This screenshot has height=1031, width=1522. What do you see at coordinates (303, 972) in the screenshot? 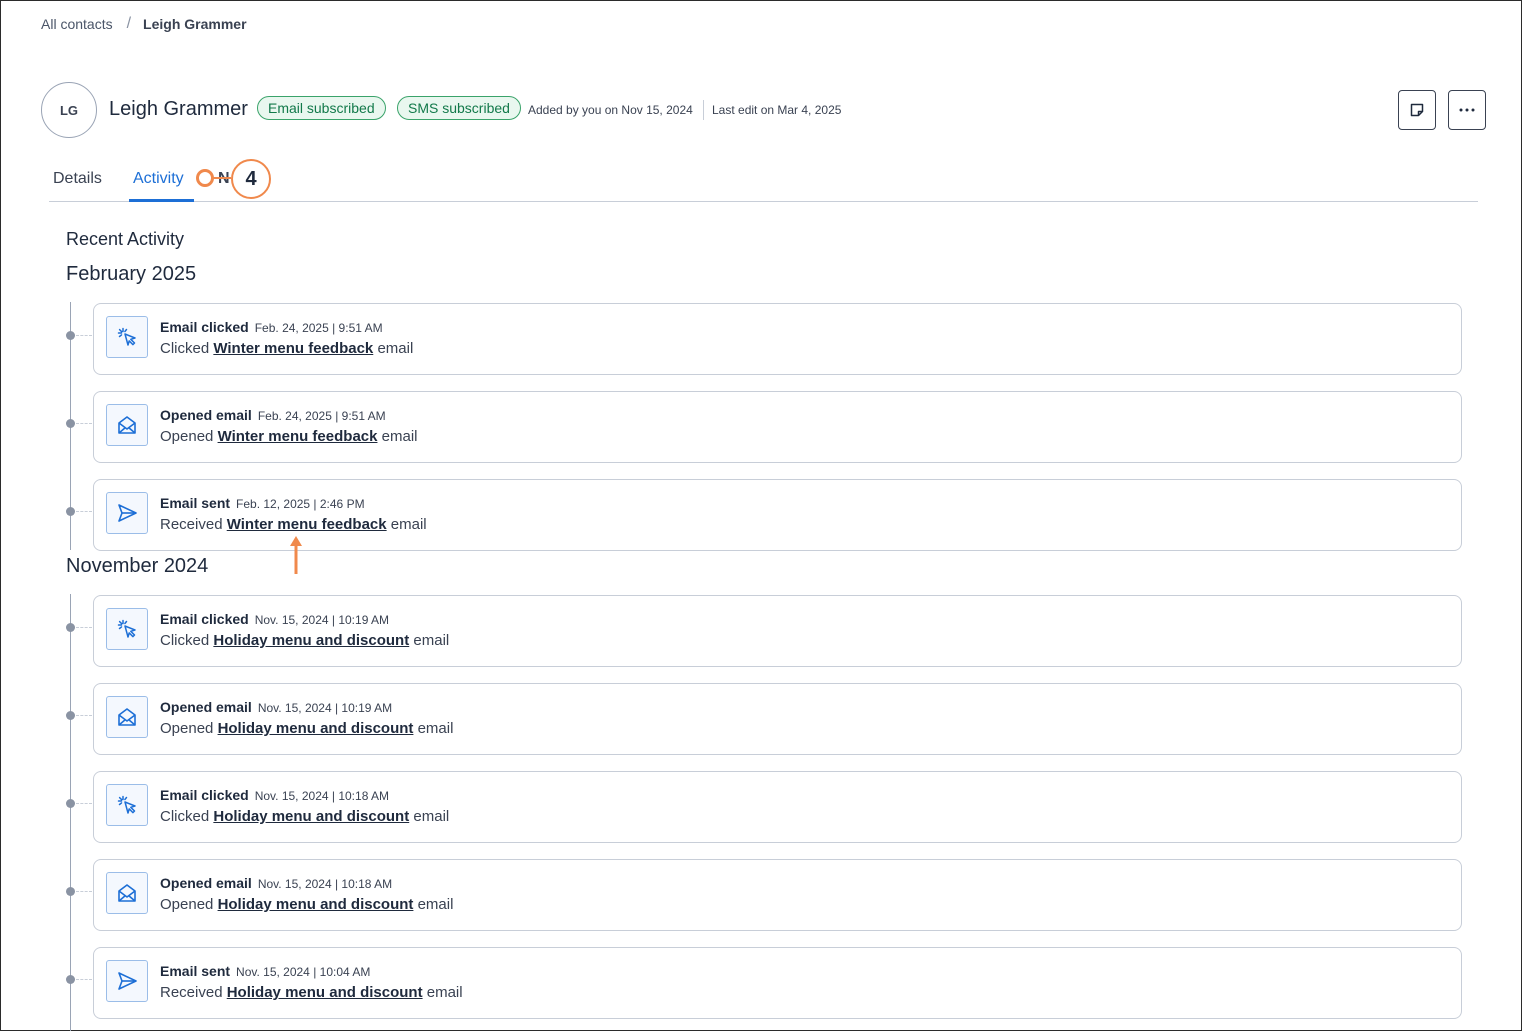
I see `activity-timestamp: Nov. 15, 2024 | 10:04 AM` at bounding box center [303, 972].